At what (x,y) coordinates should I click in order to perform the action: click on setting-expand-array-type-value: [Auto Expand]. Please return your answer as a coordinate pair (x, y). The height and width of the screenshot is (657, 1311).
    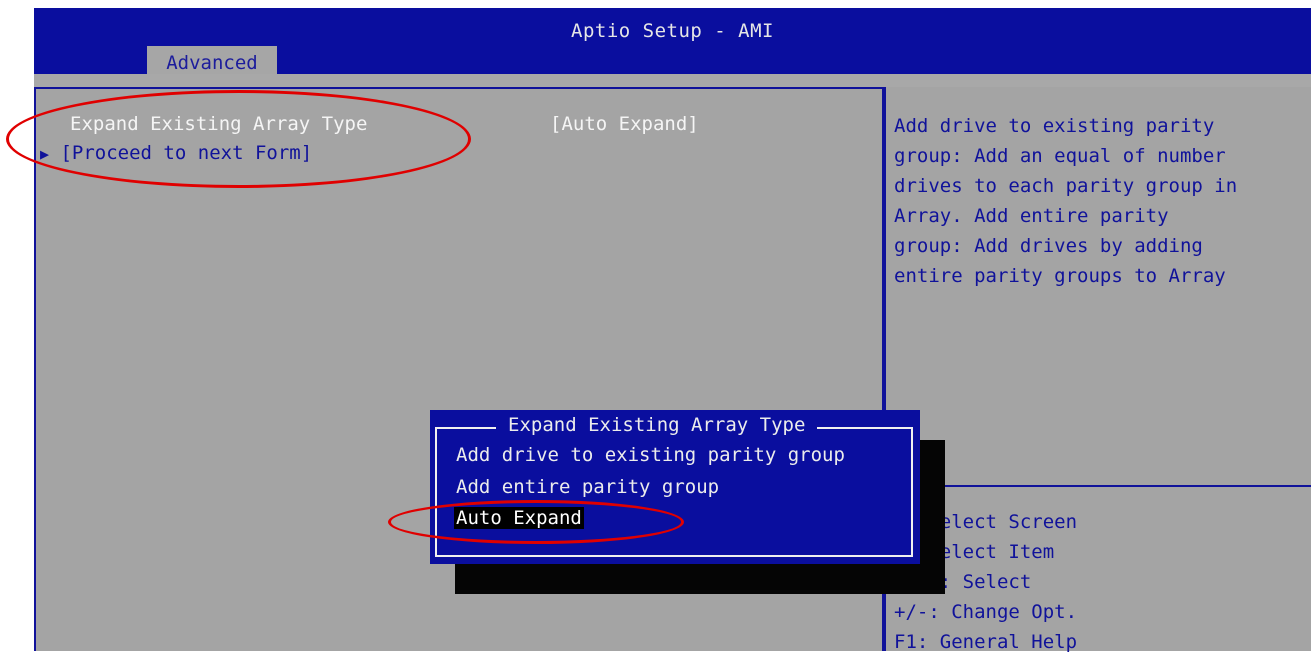
    Looking at the image, I should click on (624, 124).